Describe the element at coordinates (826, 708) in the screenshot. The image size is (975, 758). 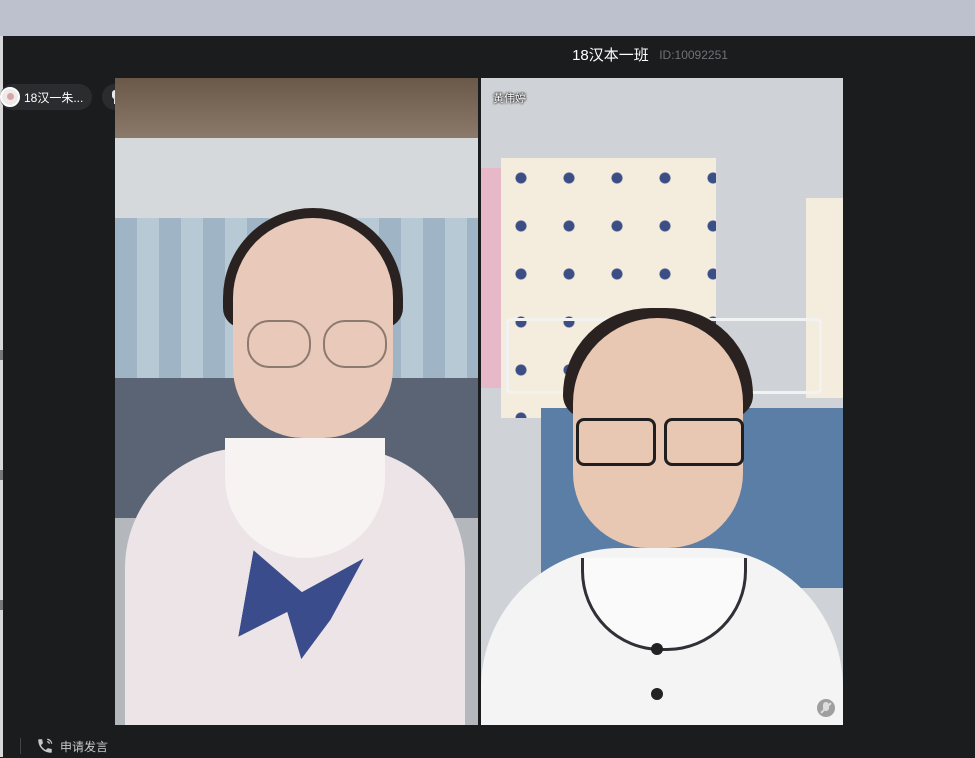
I see `mic-muted-icon` at that location.